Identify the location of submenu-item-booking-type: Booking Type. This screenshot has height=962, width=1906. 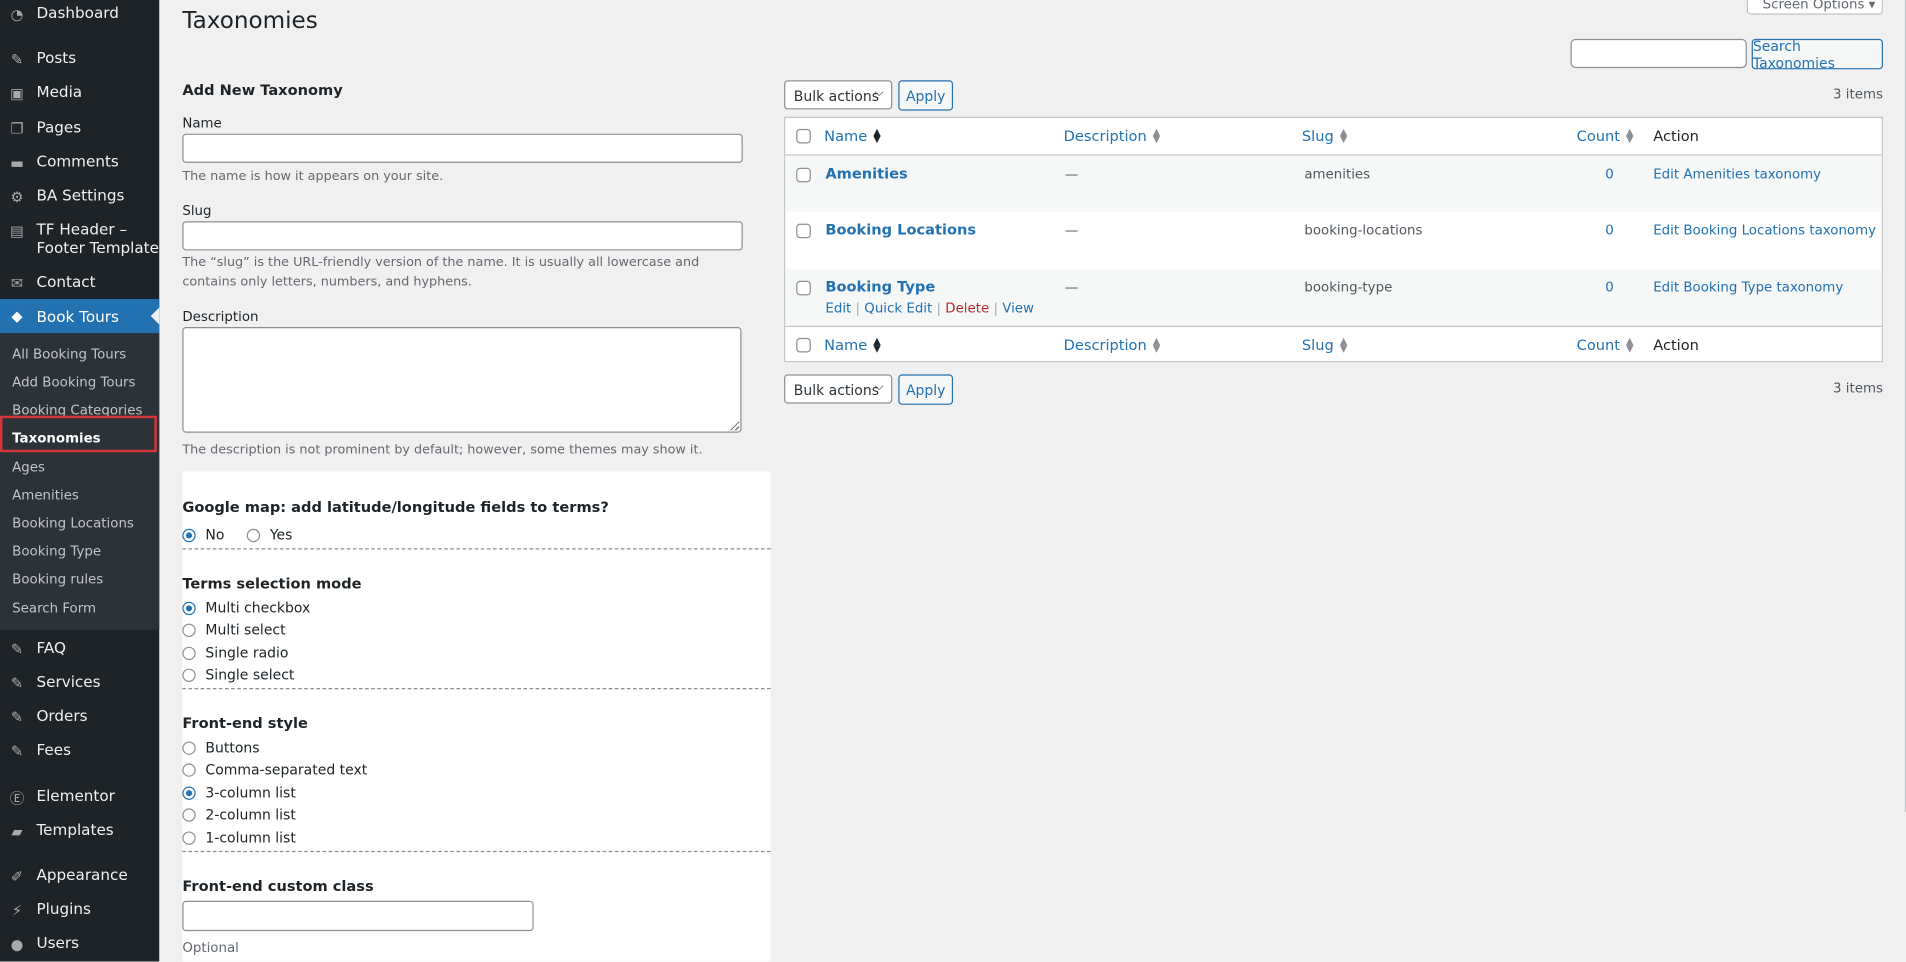
(56, 551).